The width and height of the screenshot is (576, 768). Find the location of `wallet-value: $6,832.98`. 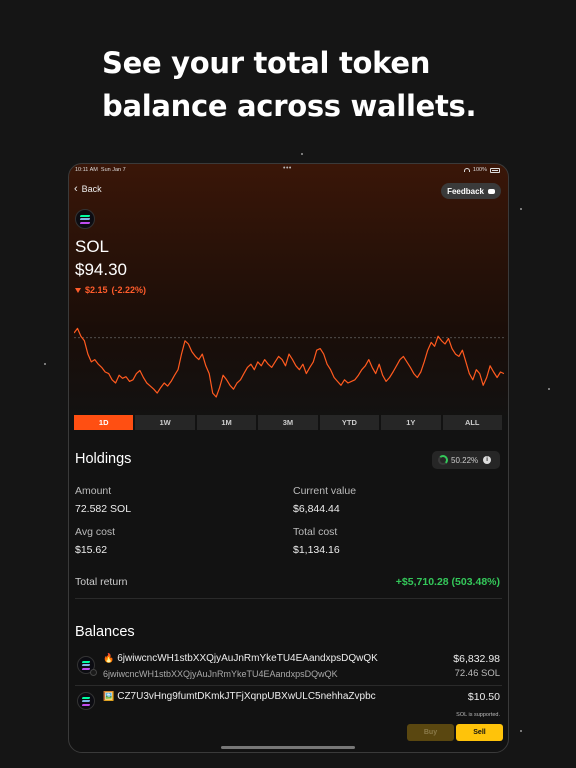

wallet-value: $6,832.98 is located at coordinates (476, 659).